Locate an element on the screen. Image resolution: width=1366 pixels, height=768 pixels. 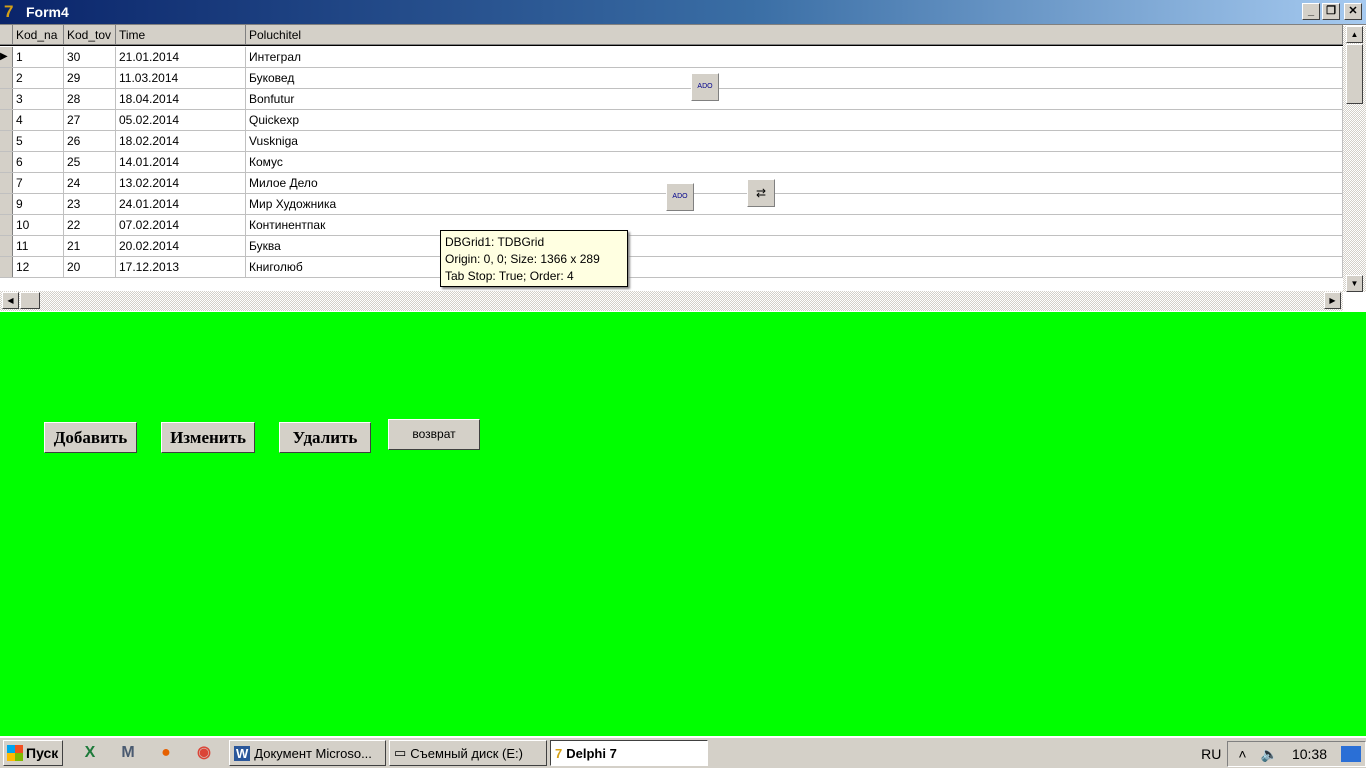
vertical-scrollbar: ▲ ▼ is located at coordinates (1354, 159).